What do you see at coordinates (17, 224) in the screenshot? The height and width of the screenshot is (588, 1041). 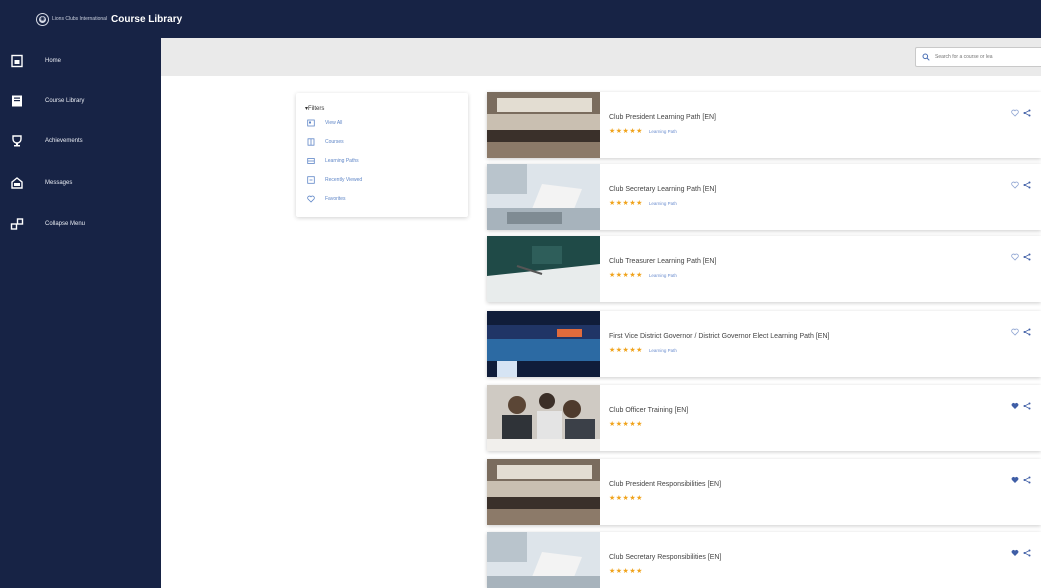 I see `collapse-icon` at bounding box center [17, 224].